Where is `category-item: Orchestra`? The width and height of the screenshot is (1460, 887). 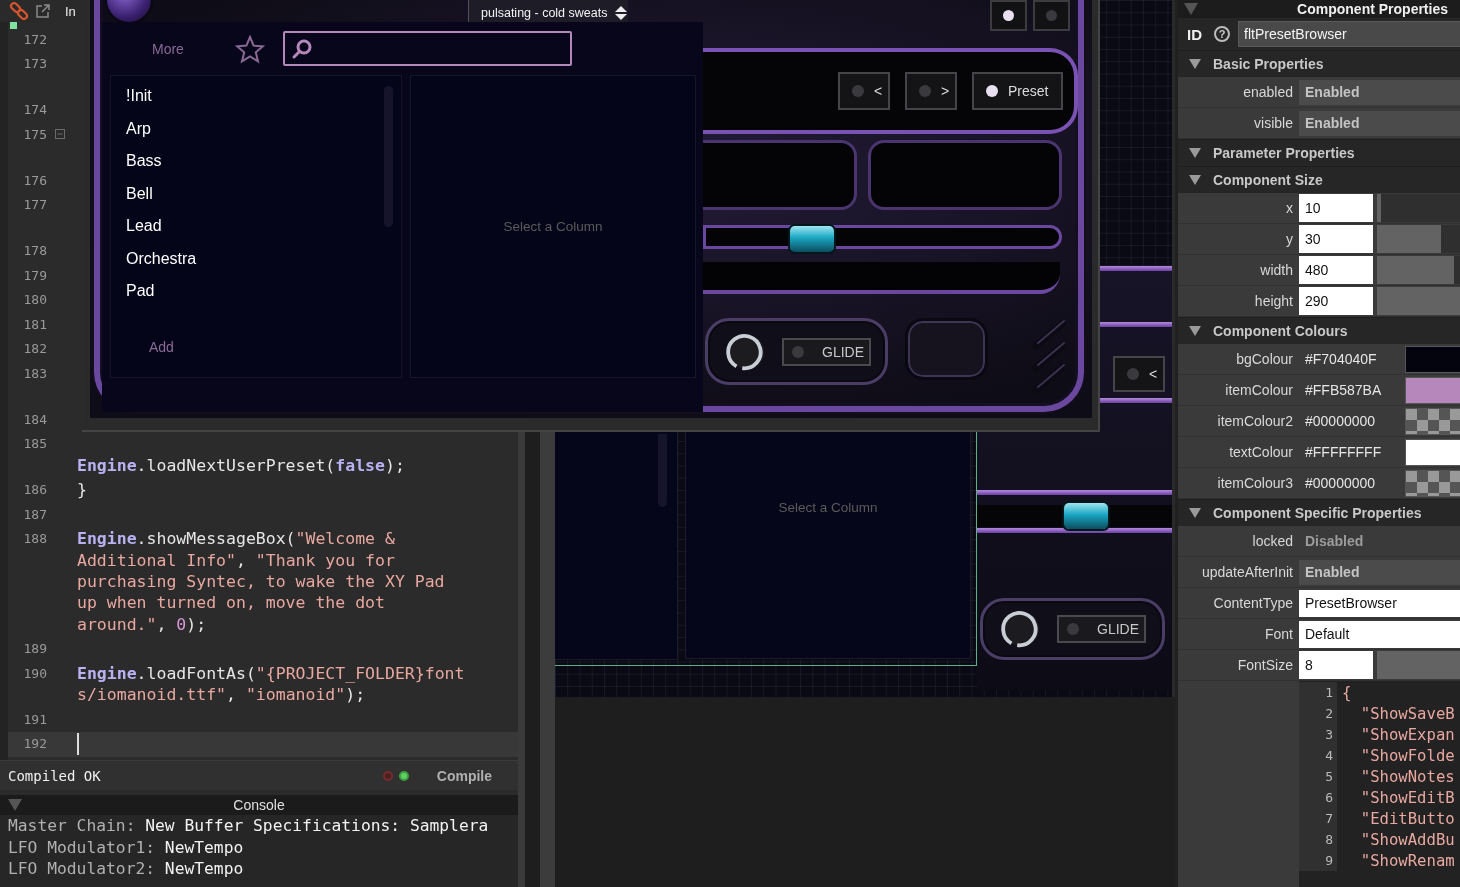 category-item: Orchestra is located at coordinates (246, 258).